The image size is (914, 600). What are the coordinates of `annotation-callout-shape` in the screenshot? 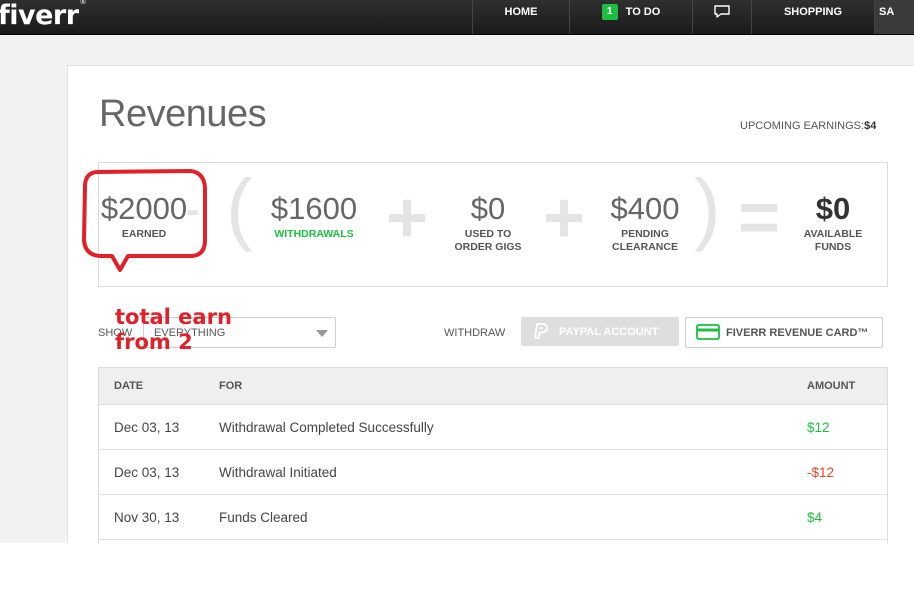 It's located at (144, 220).